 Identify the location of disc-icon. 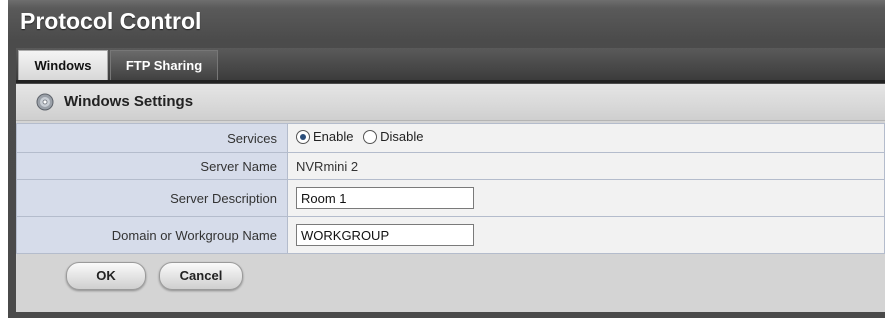
(45, 102).